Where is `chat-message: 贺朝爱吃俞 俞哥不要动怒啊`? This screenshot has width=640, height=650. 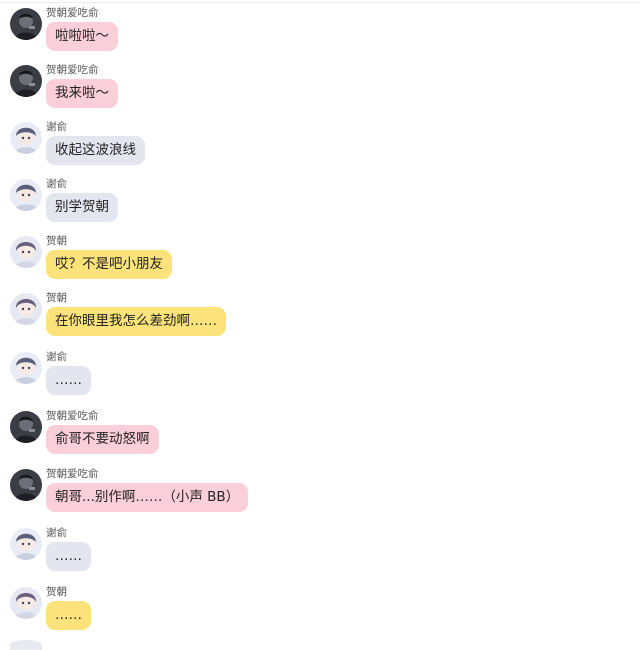
chat-message: 贺朝爱吃俞 俞哥不要动怒啊 is located at coordinates (310, 435).